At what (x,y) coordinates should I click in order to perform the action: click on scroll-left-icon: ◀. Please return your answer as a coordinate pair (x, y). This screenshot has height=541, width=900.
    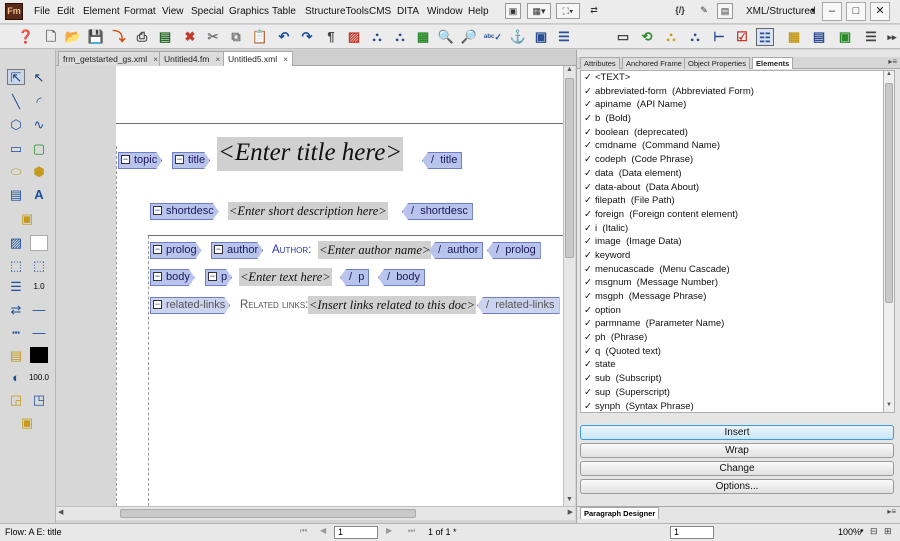
    Looking at the image, I should click on (60, 512).